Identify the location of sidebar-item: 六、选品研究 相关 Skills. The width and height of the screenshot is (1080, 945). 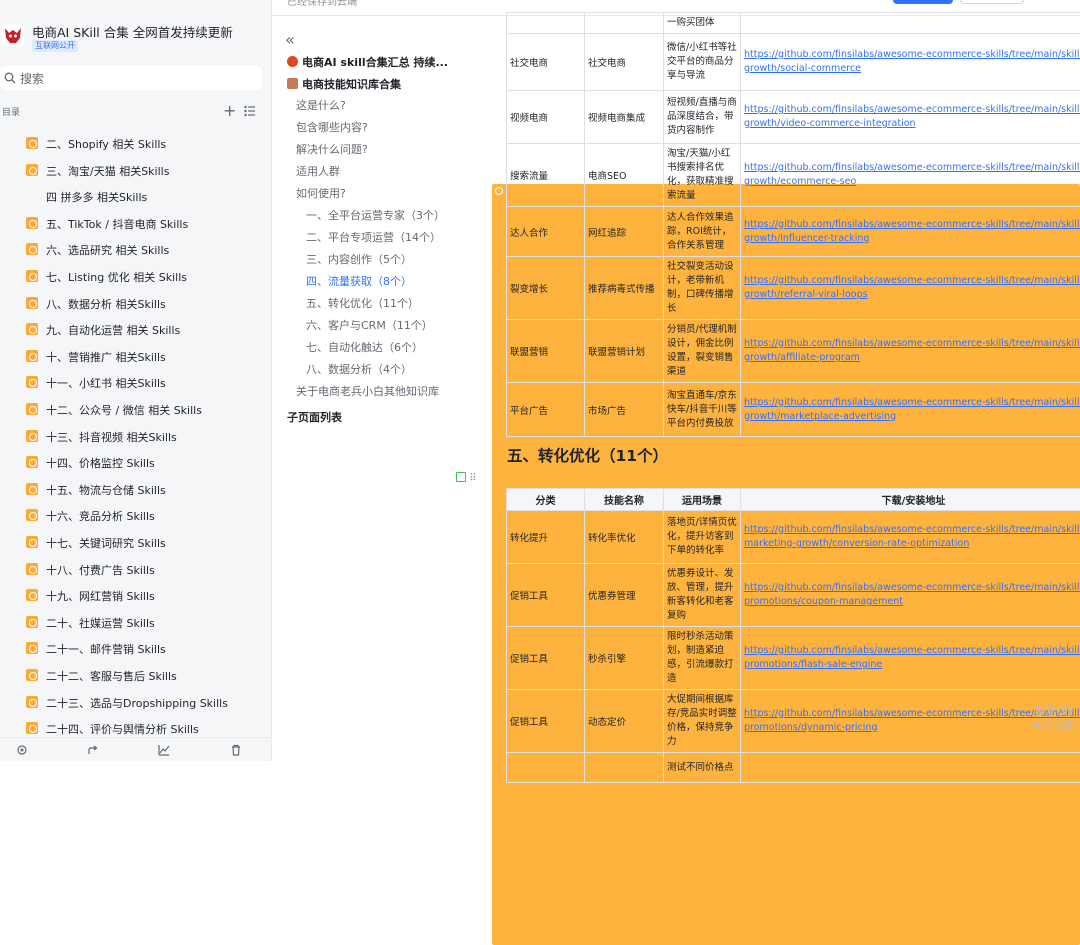
(136, 250).